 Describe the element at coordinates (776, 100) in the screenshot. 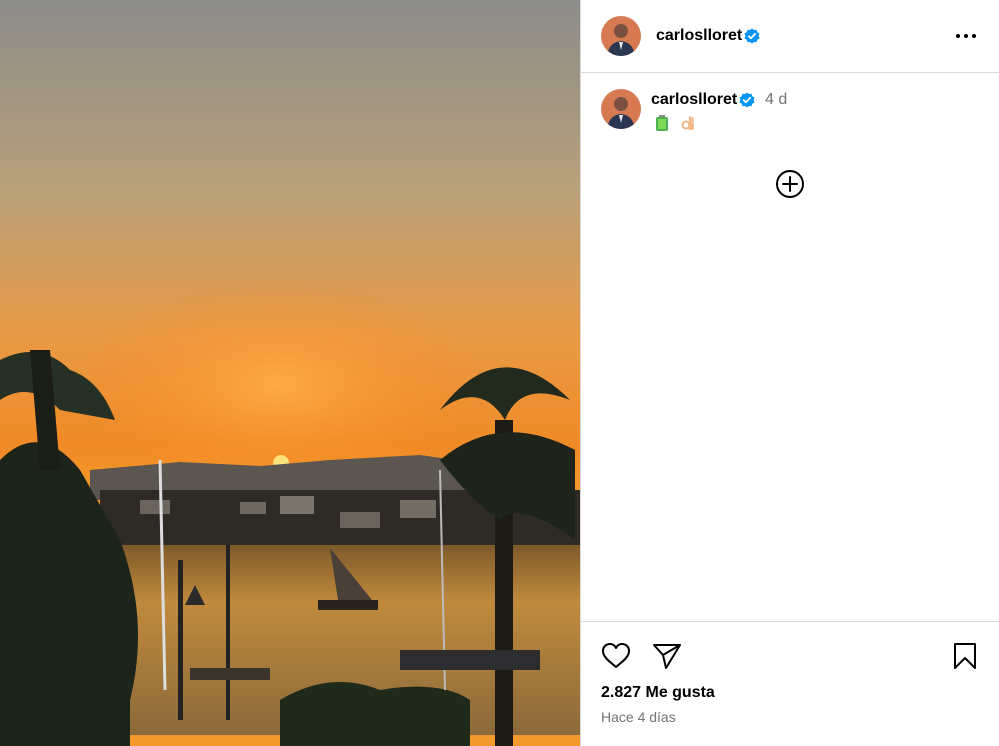

I see `caption-timestamp: 4 d` at that location.